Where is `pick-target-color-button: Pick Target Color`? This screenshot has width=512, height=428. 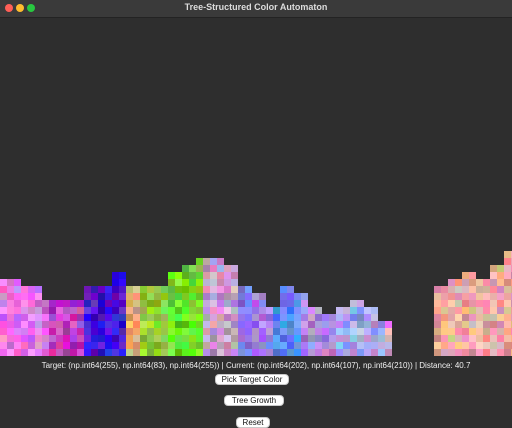
pick-target-color-button: Pick Target Color is located at coordinates (252, 379).